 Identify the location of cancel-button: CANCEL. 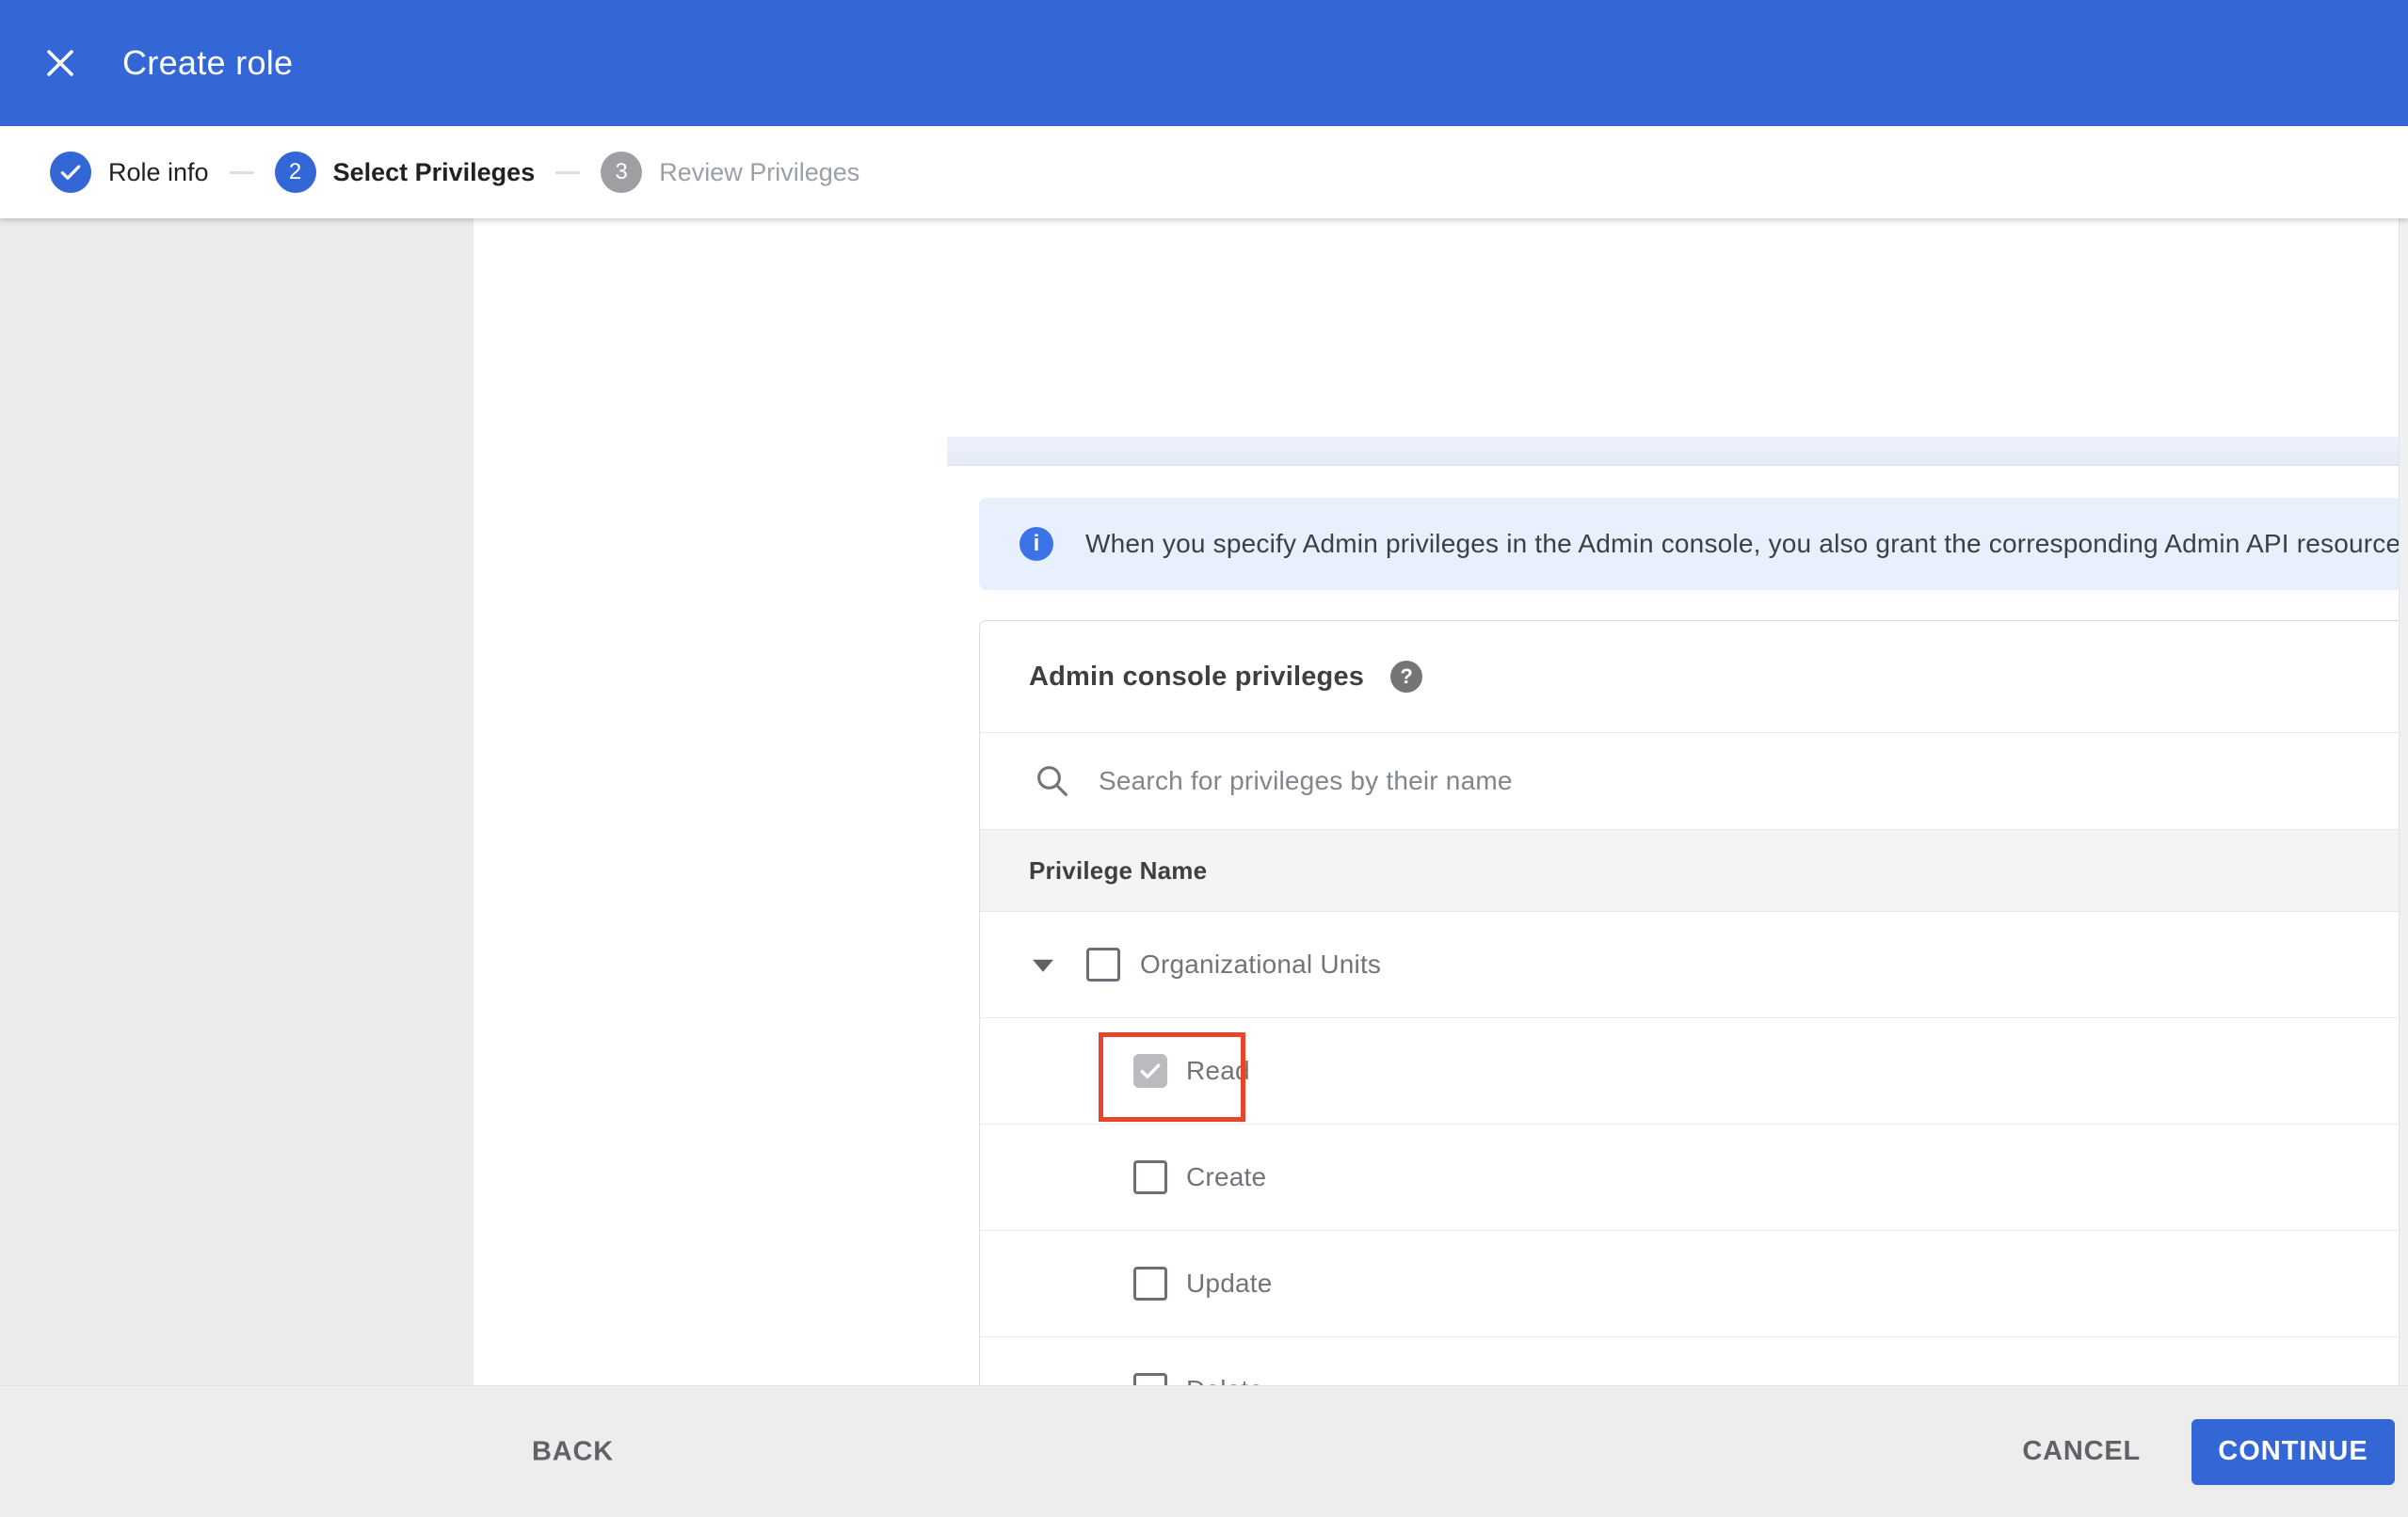
(2082, 1451).